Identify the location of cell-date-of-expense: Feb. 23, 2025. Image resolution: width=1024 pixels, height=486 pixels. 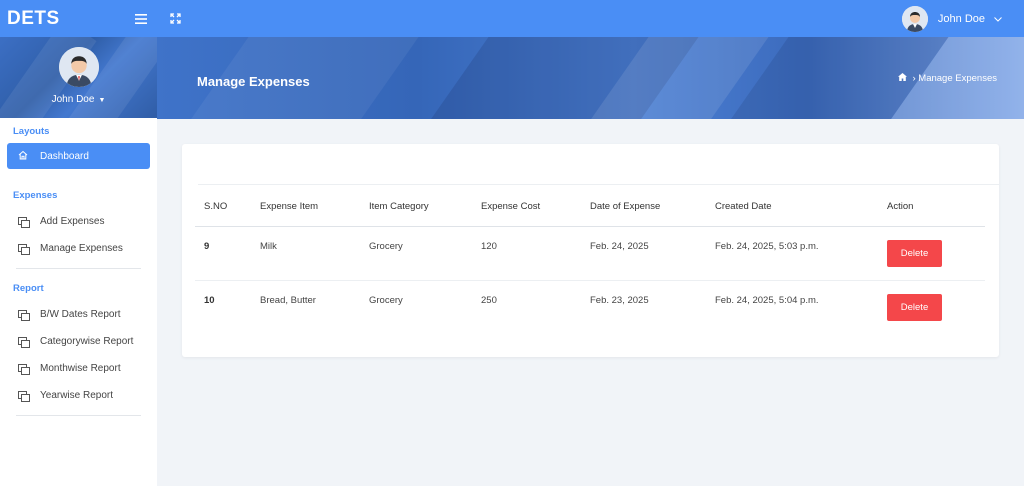
(619, 300).